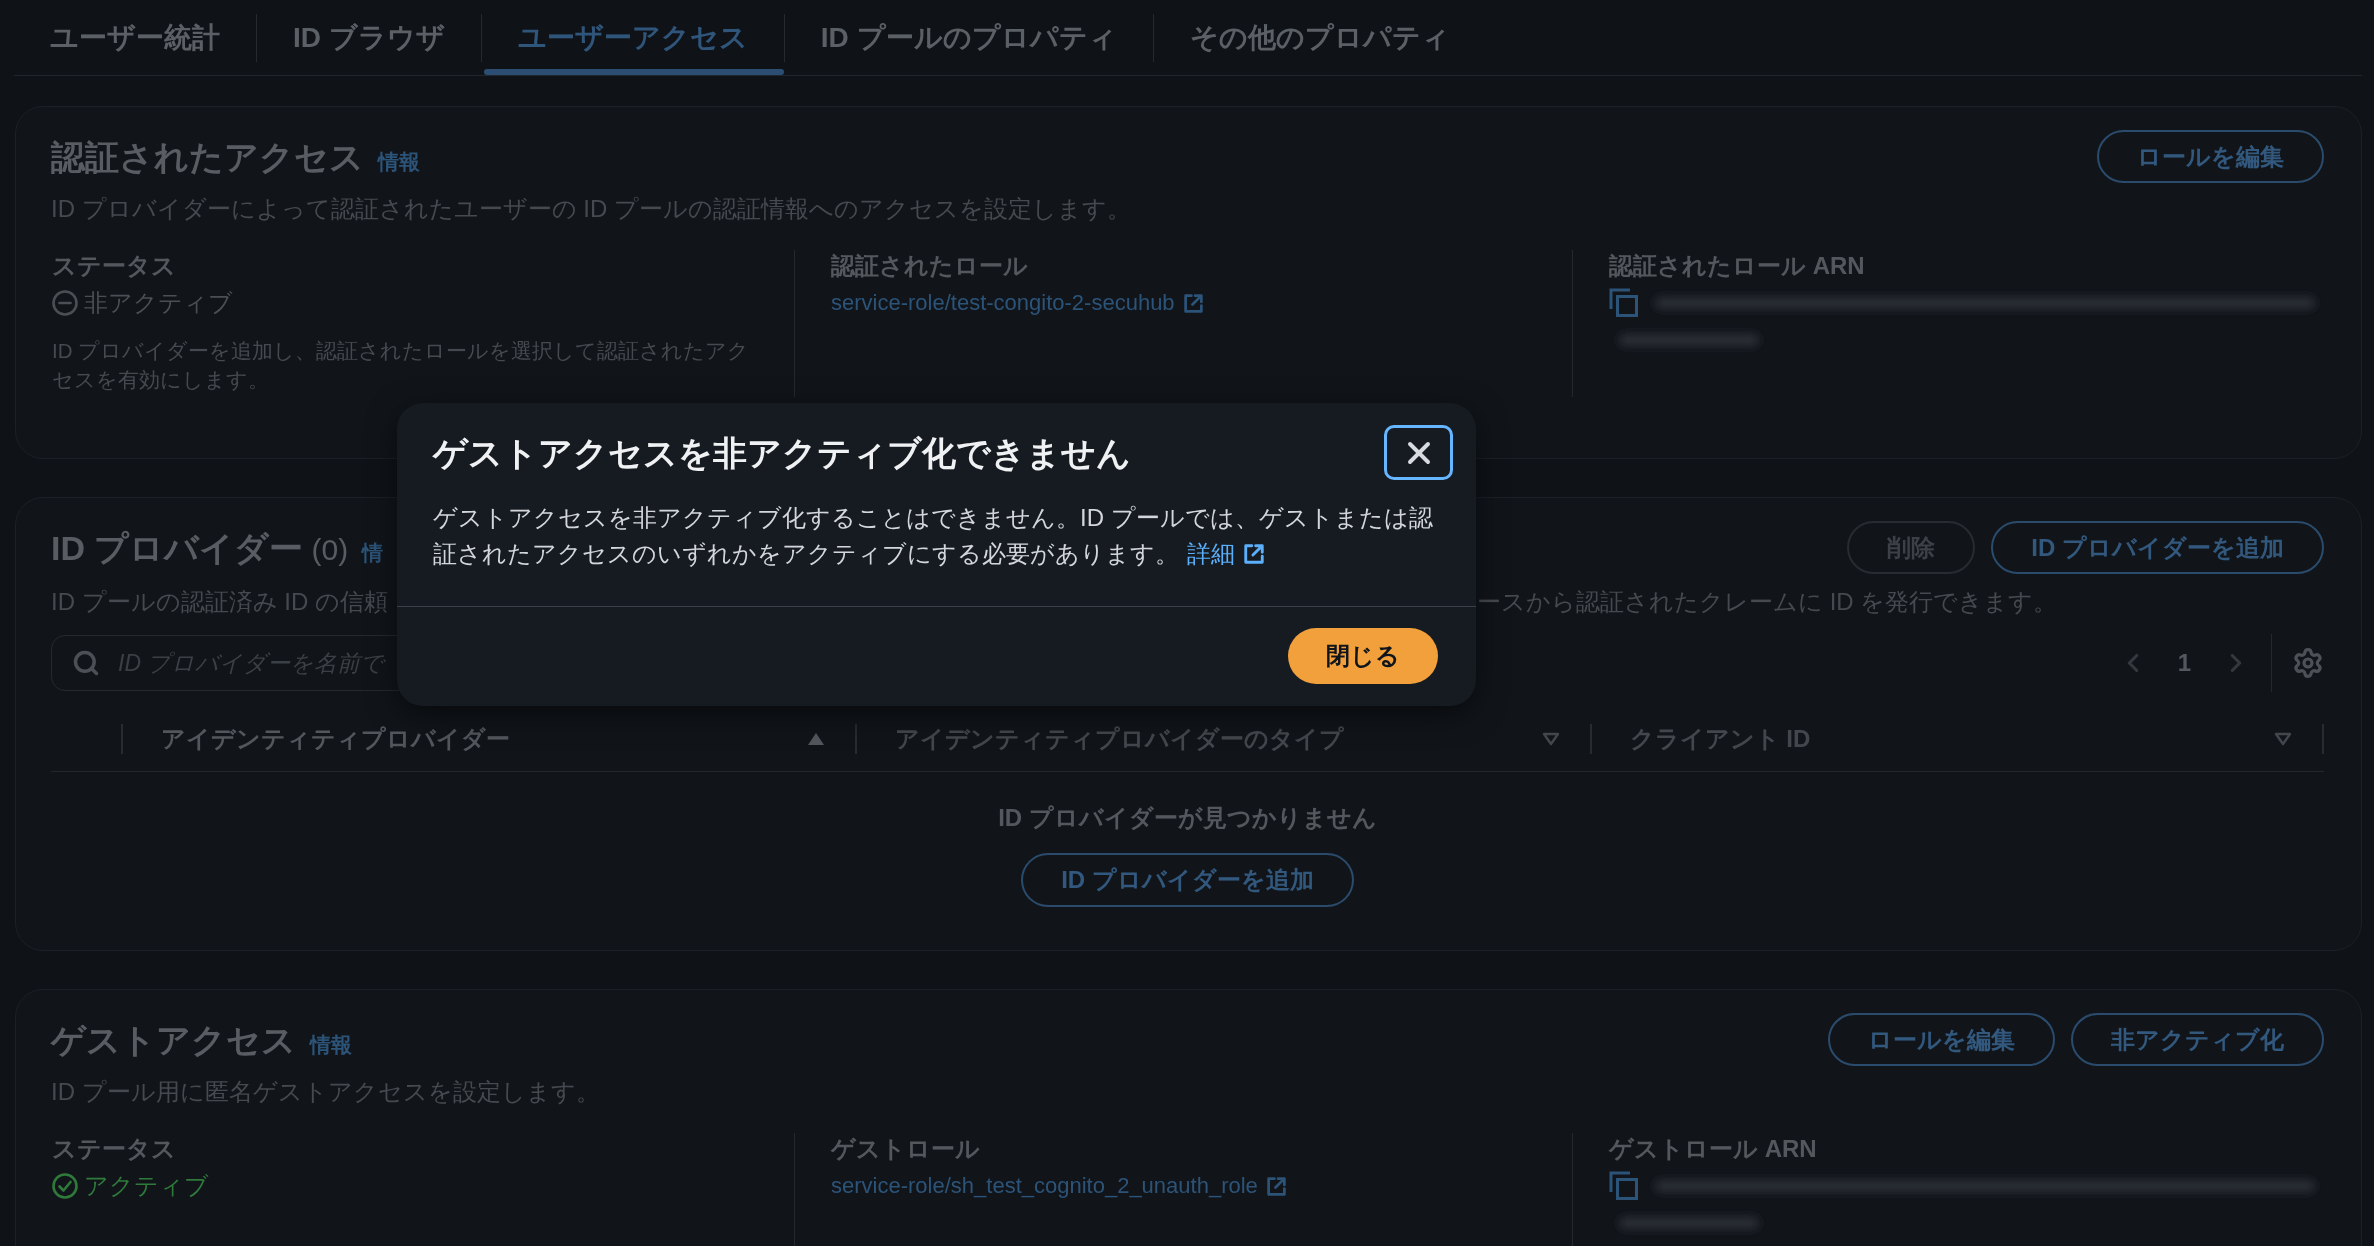 This screenshot has height=1246, width=2374. I want to click on info-link: 情, so click(373, 552).